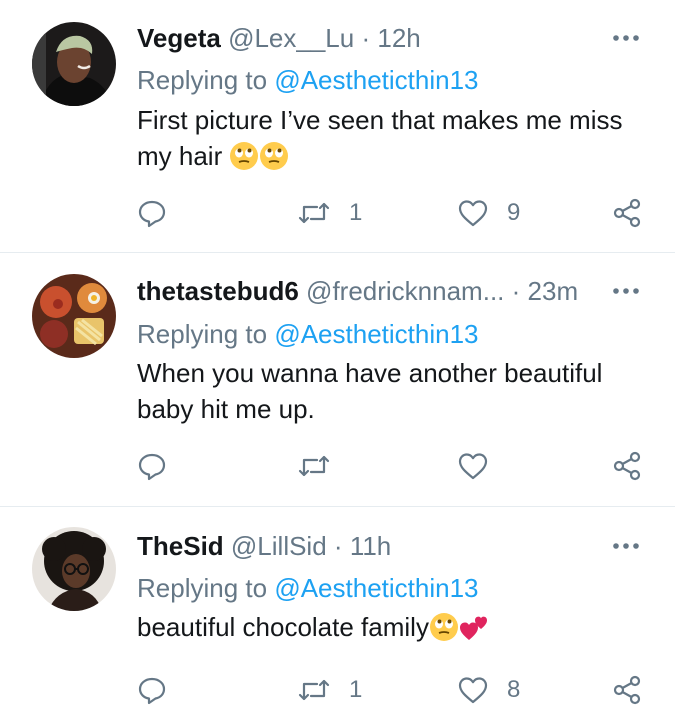 The height and width of the screenshot is (718, 675). I want to click on tweet-actions: 1 8, so click(392, 690).